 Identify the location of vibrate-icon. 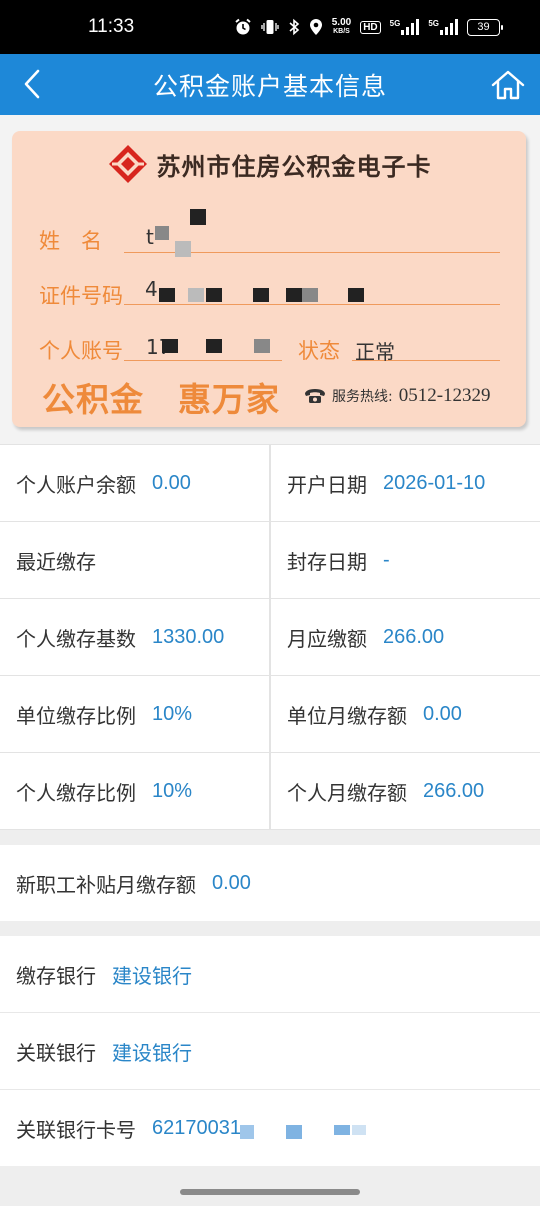
(270, 27).